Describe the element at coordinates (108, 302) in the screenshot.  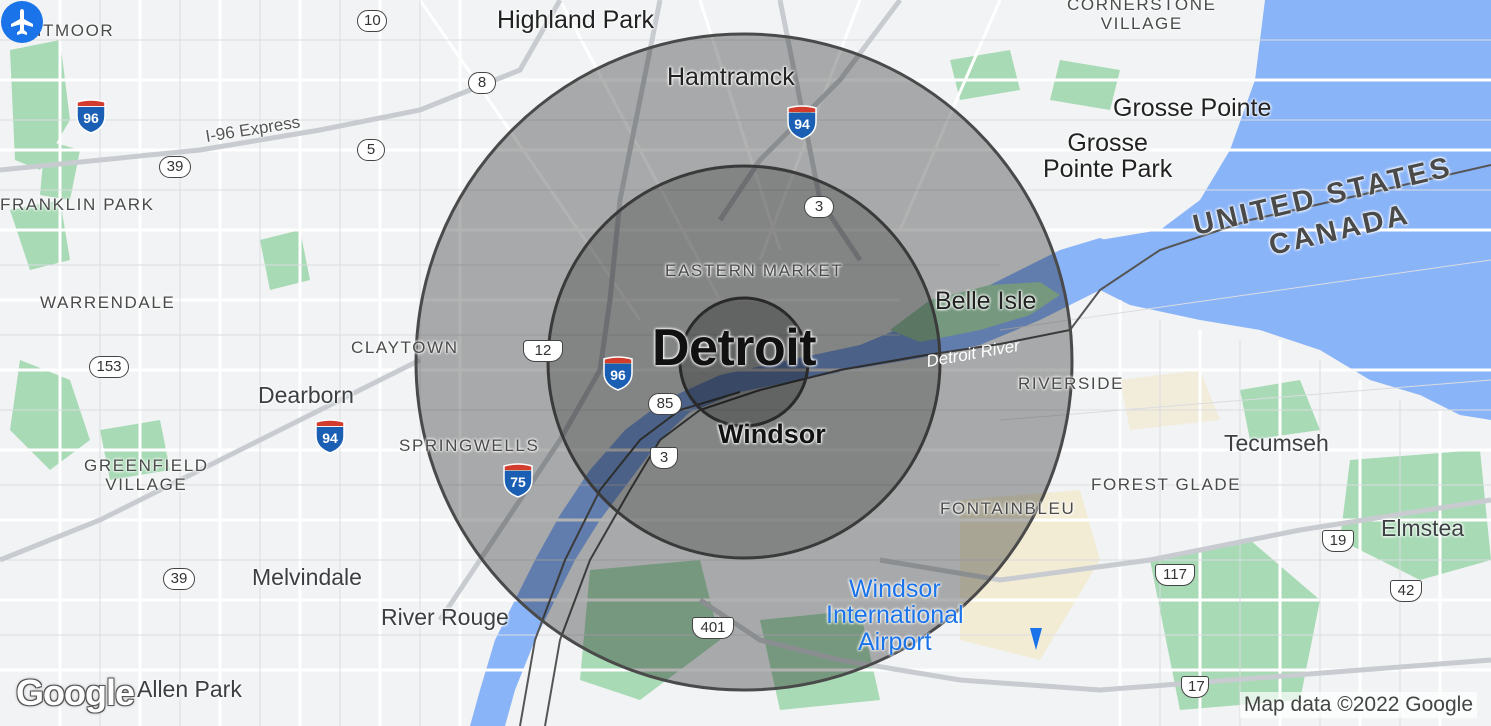
I see `label-warrendale: WARRENDALE` at that location.